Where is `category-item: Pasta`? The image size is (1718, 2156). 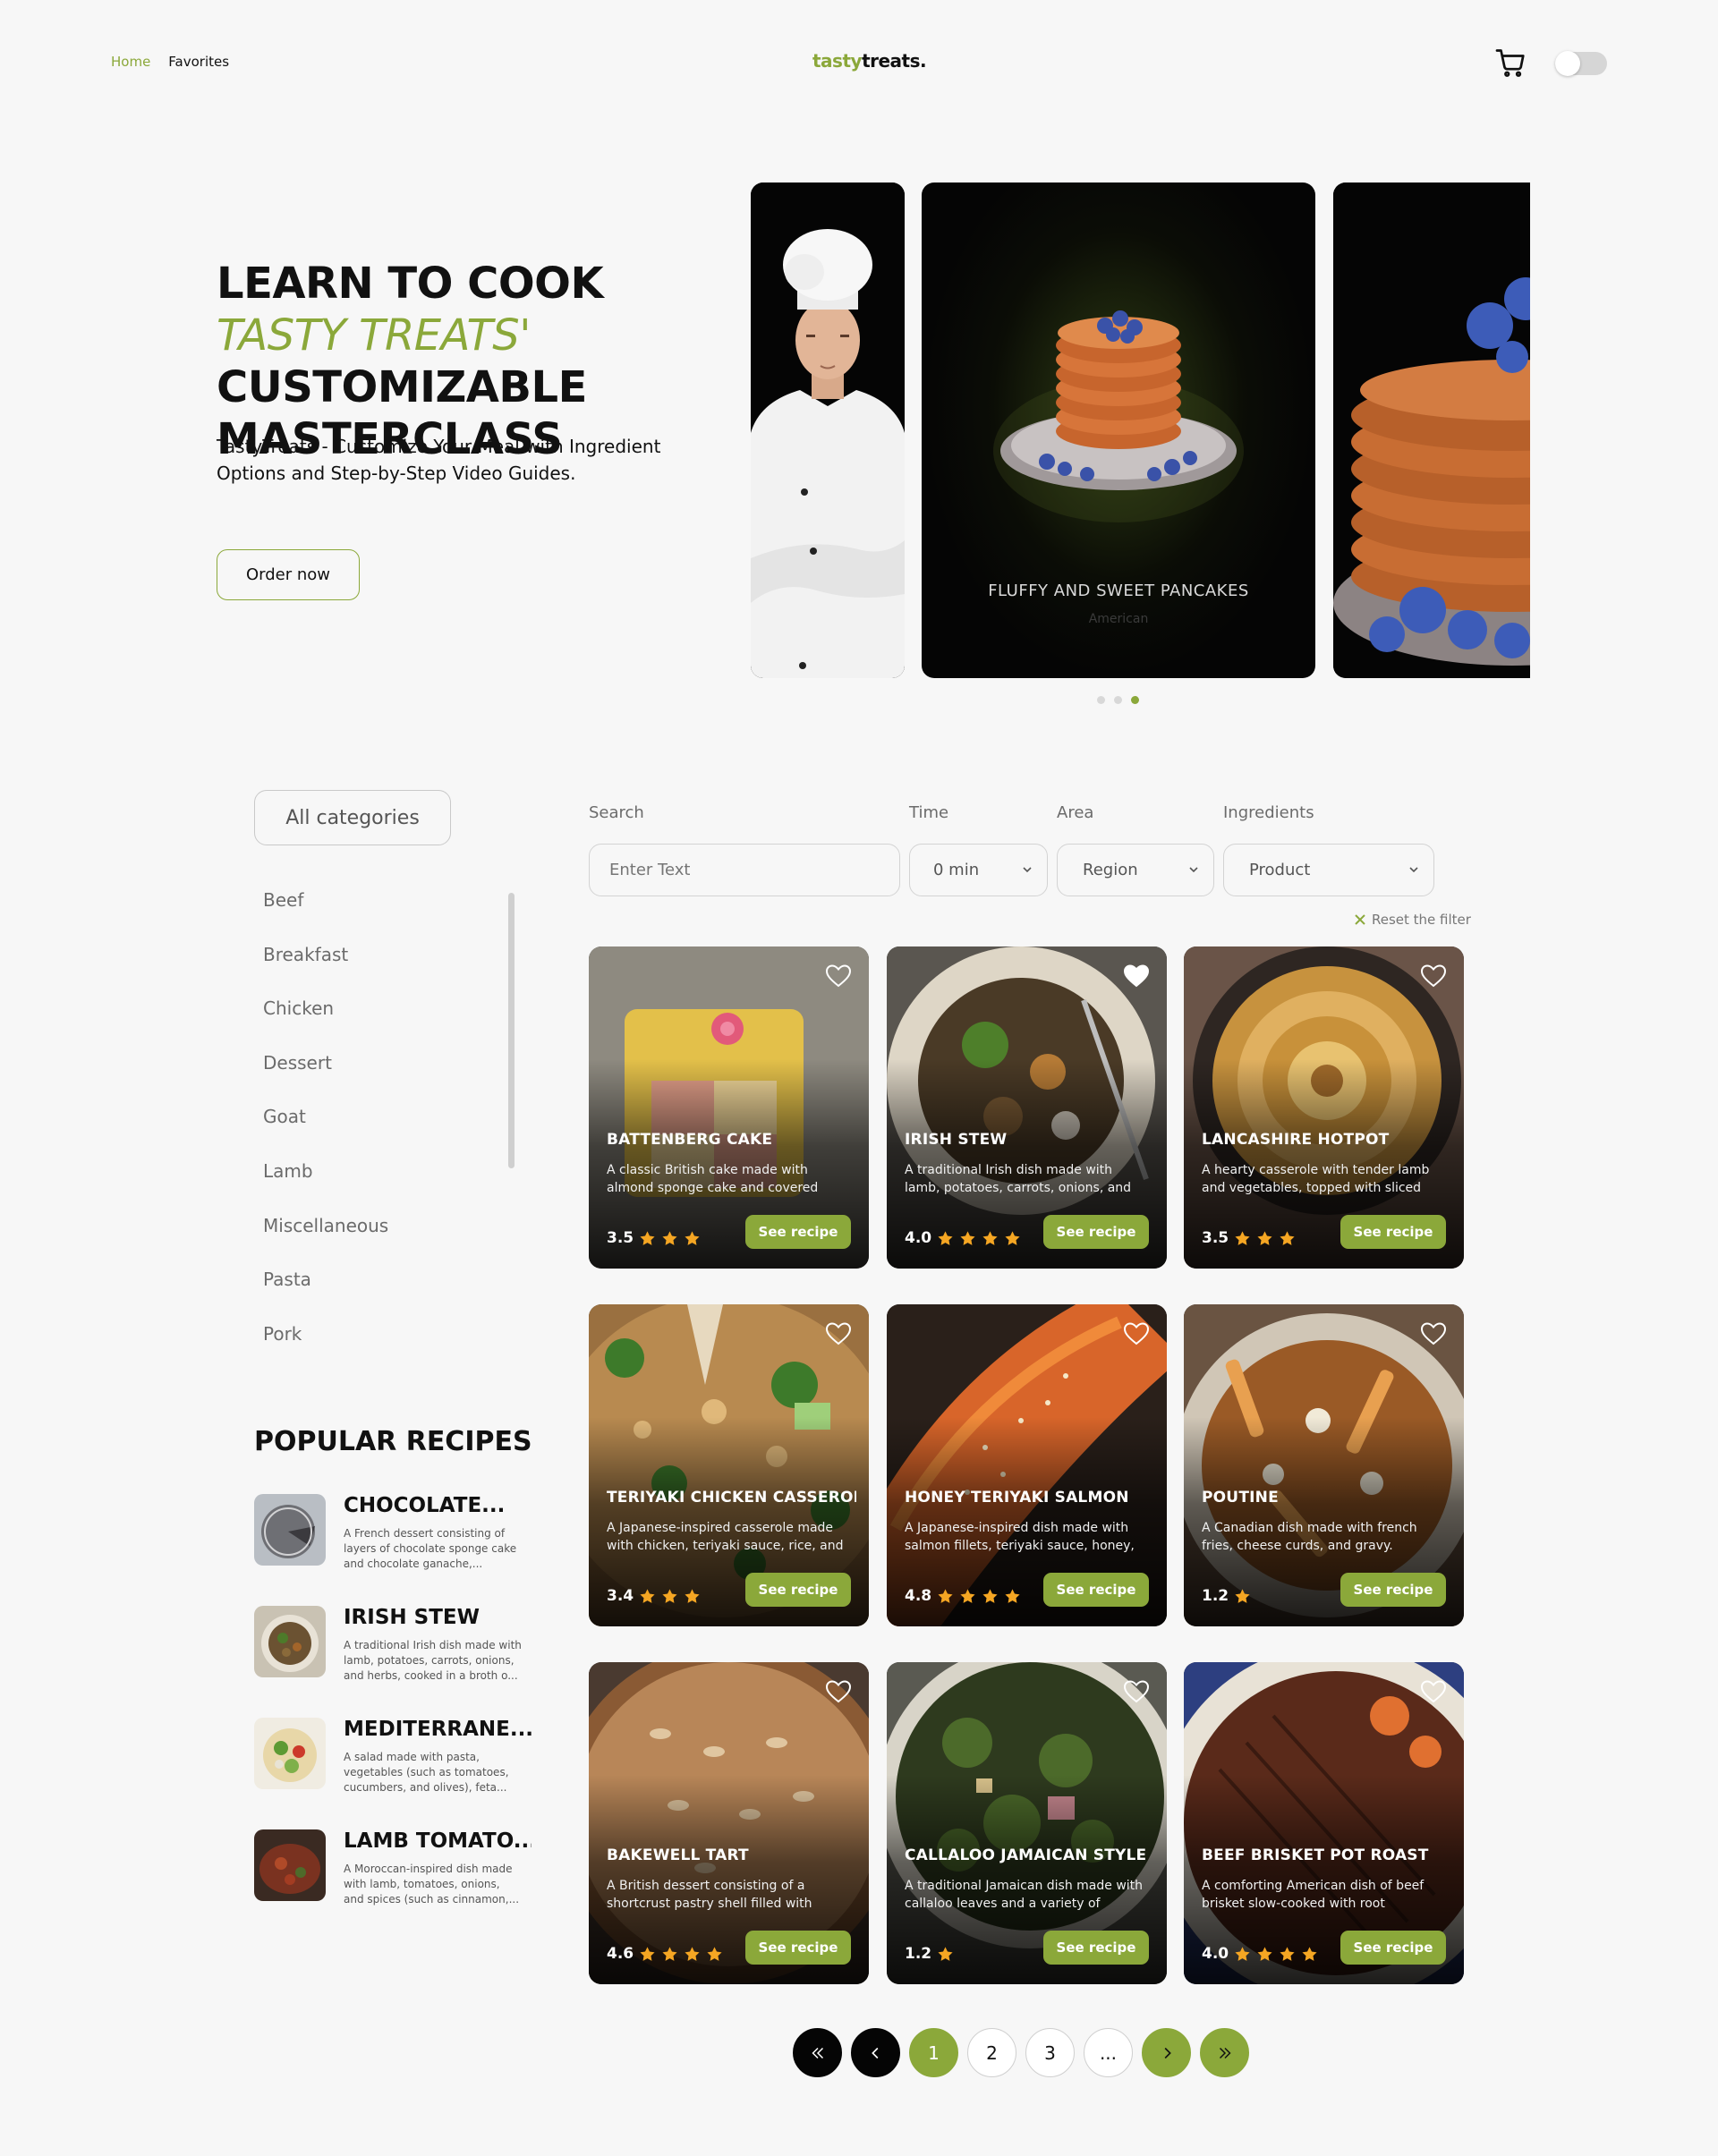
category-item: Pasta is located at coordinates (379, 1296).